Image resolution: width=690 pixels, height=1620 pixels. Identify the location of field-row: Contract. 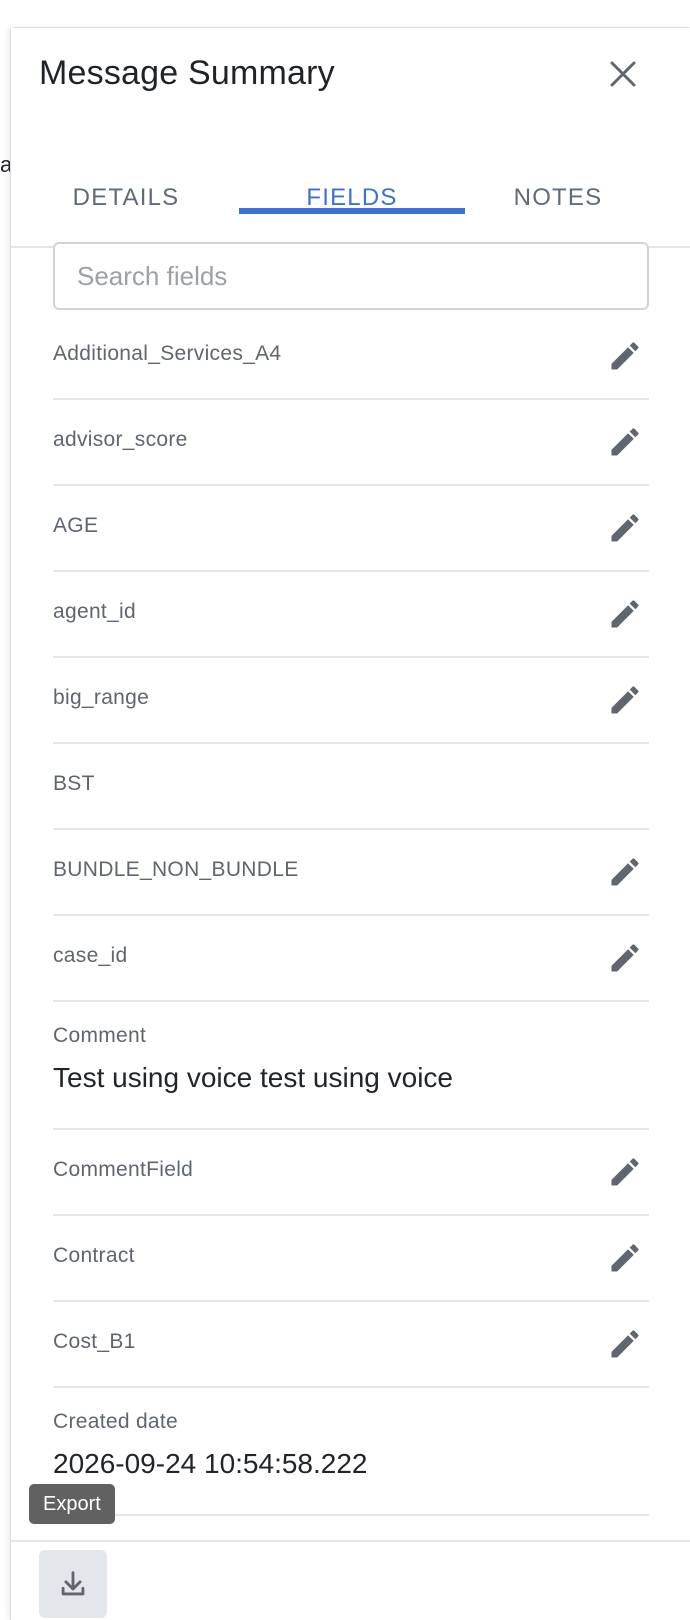
(351, 1259).